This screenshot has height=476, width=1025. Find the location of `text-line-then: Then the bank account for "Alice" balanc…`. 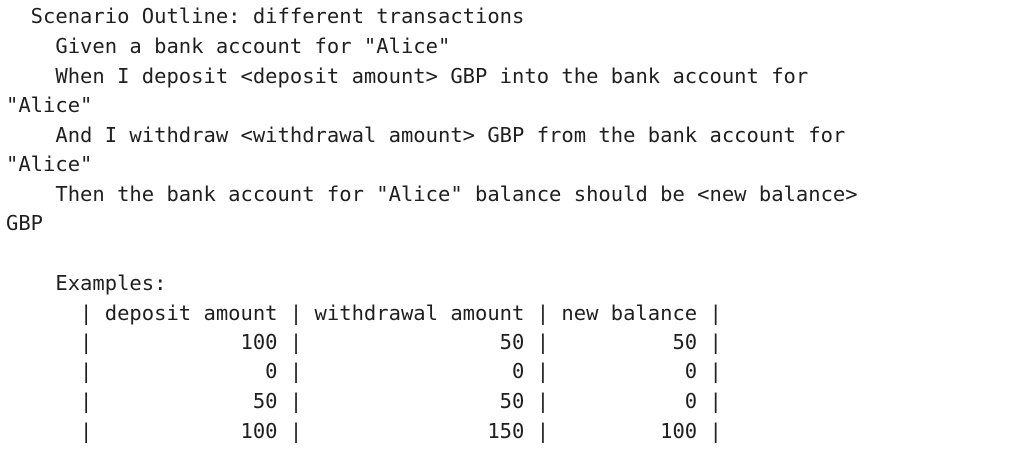

text-line-then: Then the bank account for "Alice" balanc… is located at coordinates (432, 194).